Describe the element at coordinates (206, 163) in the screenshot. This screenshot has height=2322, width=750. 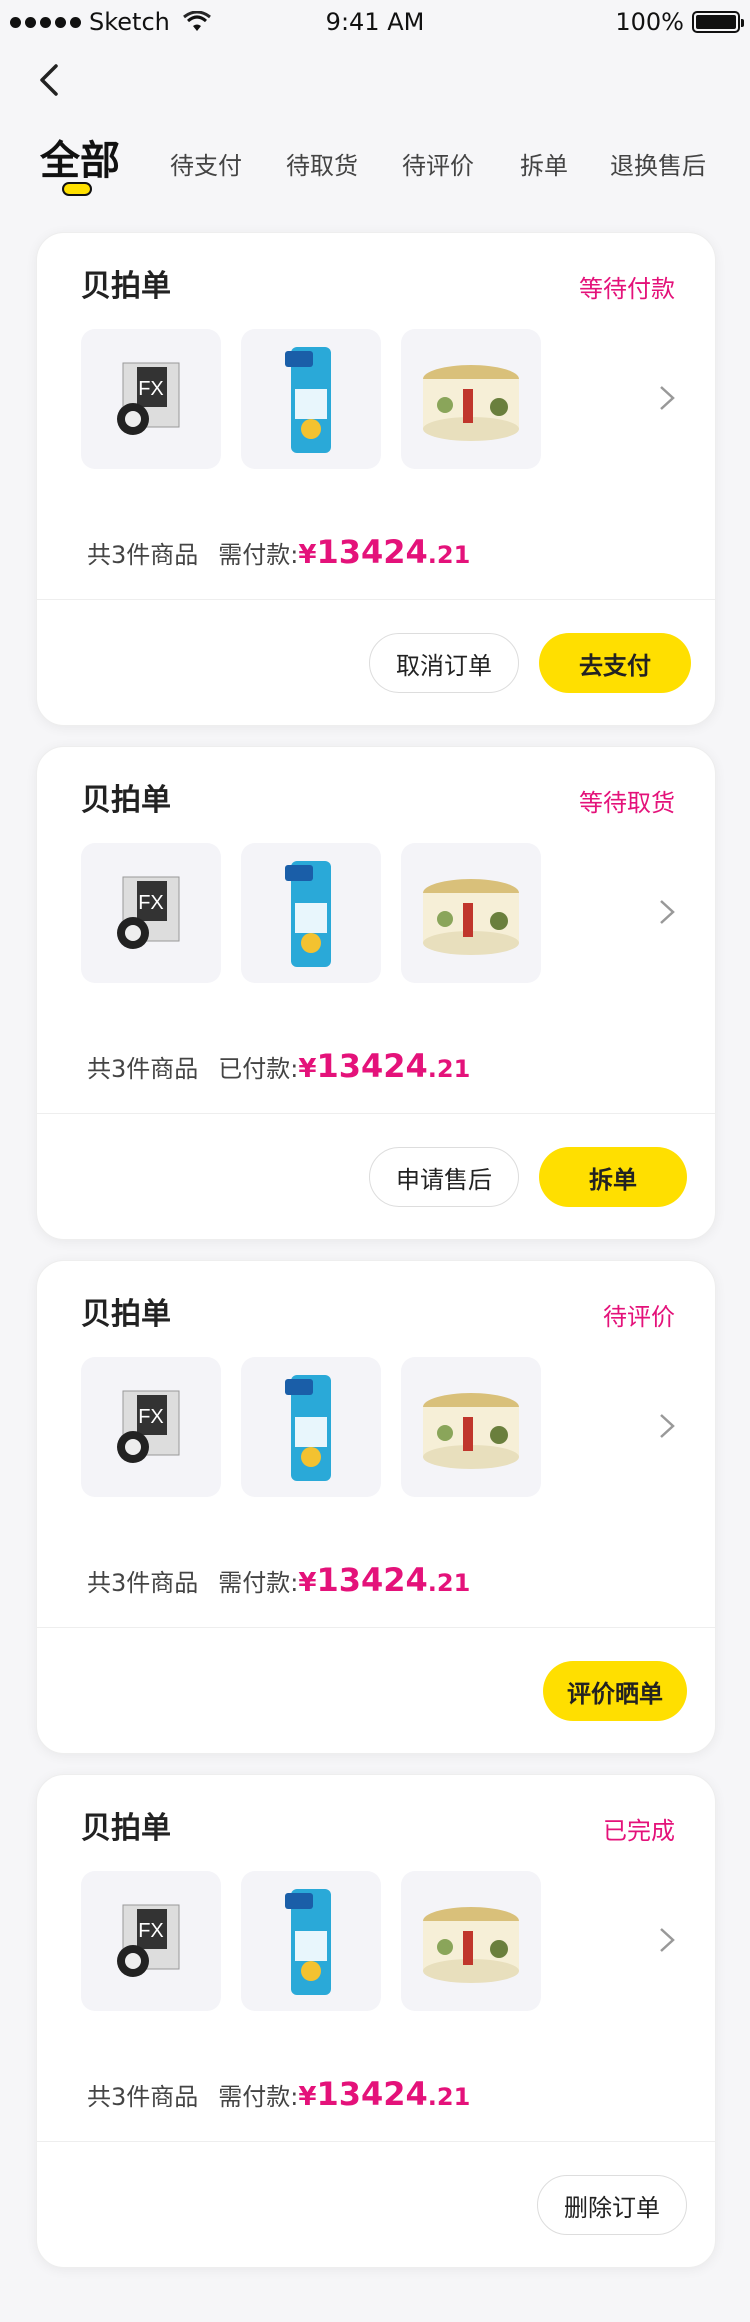
I see `tab-pending-payment: 待支付` at that location.